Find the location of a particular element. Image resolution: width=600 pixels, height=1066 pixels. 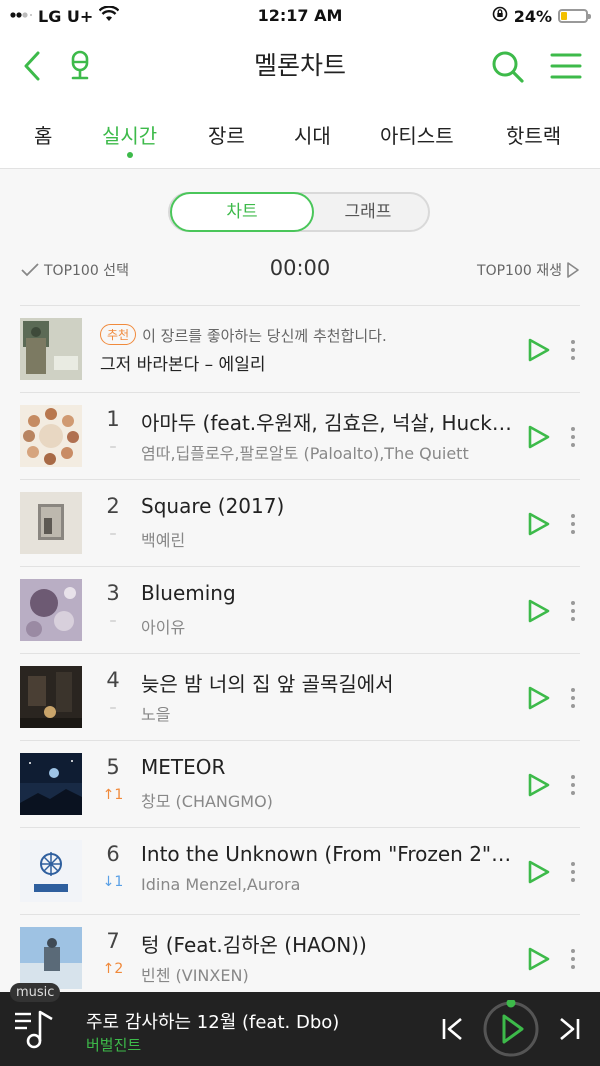

chart-row: 7 ↑2 텅 (Feat.김하온 (HAON)) 빈첸 (VINXEN) is located at coordinates (300, 958).